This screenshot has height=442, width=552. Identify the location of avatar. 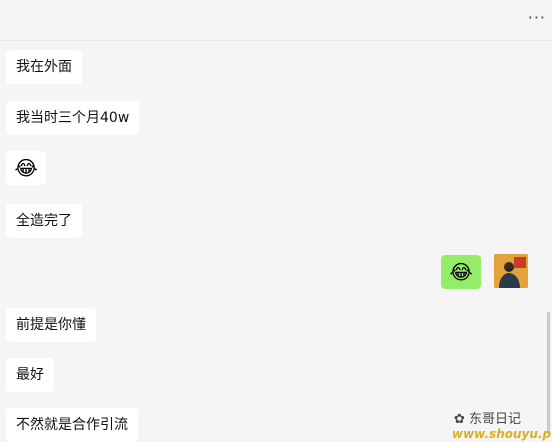
(511, 271).